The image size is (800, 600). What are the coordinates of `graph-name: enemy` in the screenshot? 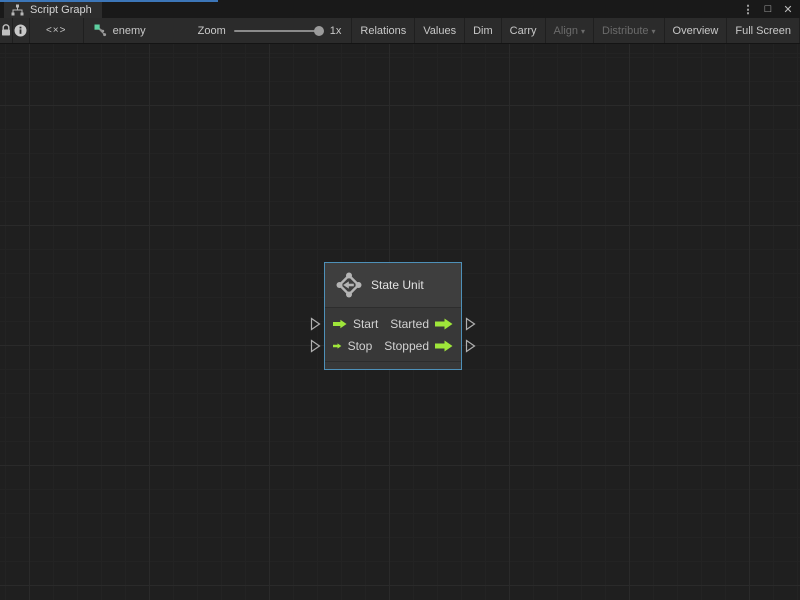 It's located at (129, 31).